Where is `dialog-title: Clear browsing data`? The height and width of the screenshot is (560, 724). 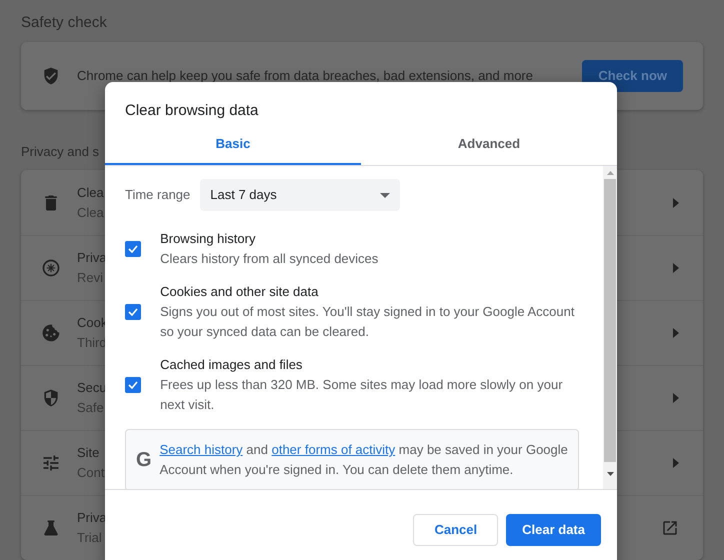
dialog-title: Clear browsing data is located at coordinates (192, 111).